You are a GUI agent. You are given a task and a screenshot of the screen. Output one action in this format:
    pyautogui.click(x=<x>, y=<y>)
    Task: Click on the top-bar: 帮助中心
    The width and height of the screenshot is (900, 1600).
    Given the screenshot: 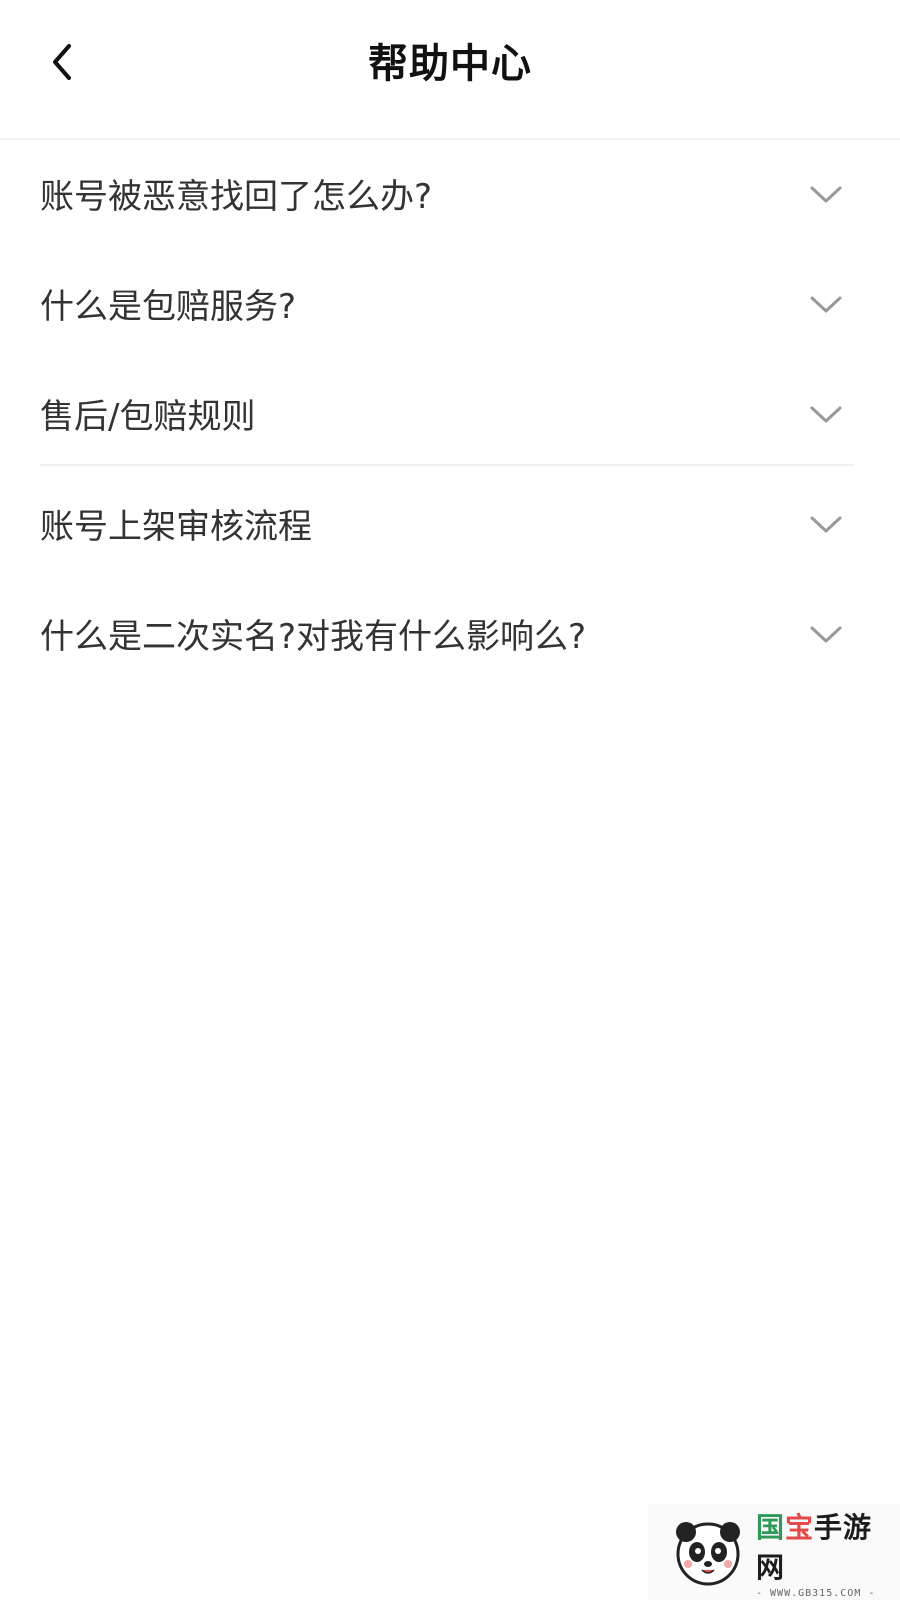 What is the action you would take?
    pyautogui.click(x=450, y=70)
    